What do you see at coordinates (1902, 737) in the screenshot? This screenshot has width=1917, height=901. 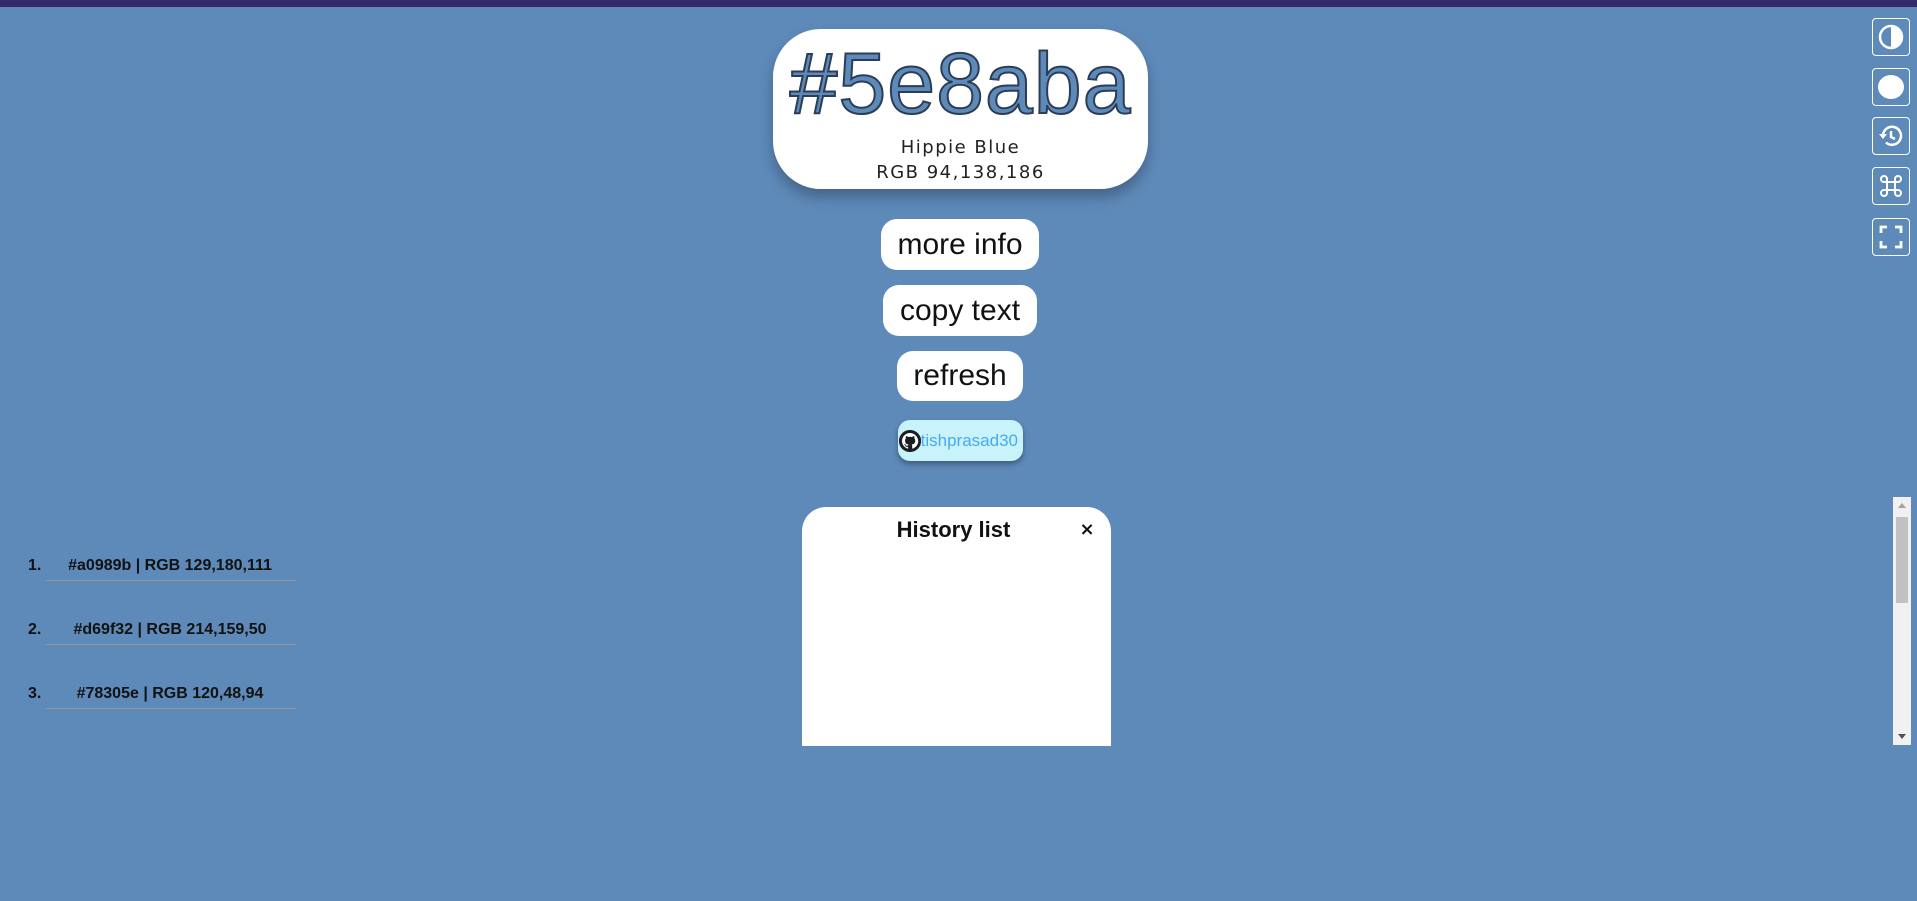 I see `scroll-down-arrow-icon` at bounding box center [1902, 737].